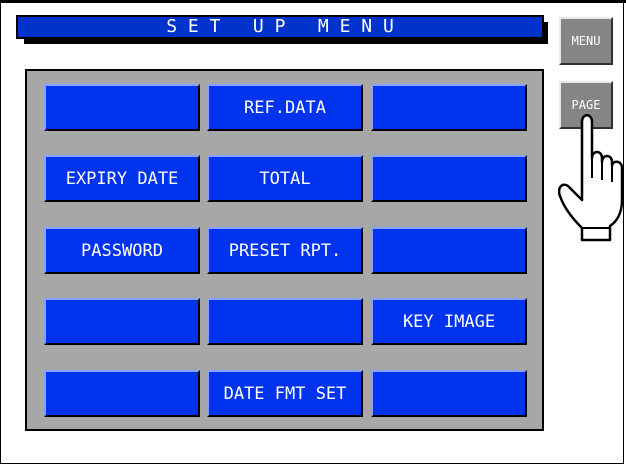  Describe the element at coordinates (285, 393) in the screenshot. I see `key-date-fmt-set: DATE FMT SET` at that location.